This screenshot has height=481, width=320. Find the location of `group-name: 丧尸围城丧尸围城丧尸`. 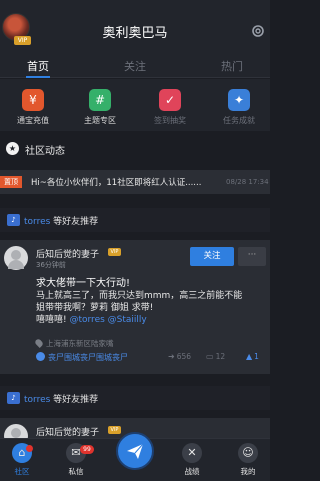

group-name: 丧尸围城丧尸围城丧尸 is located at coordinates (88, 357).